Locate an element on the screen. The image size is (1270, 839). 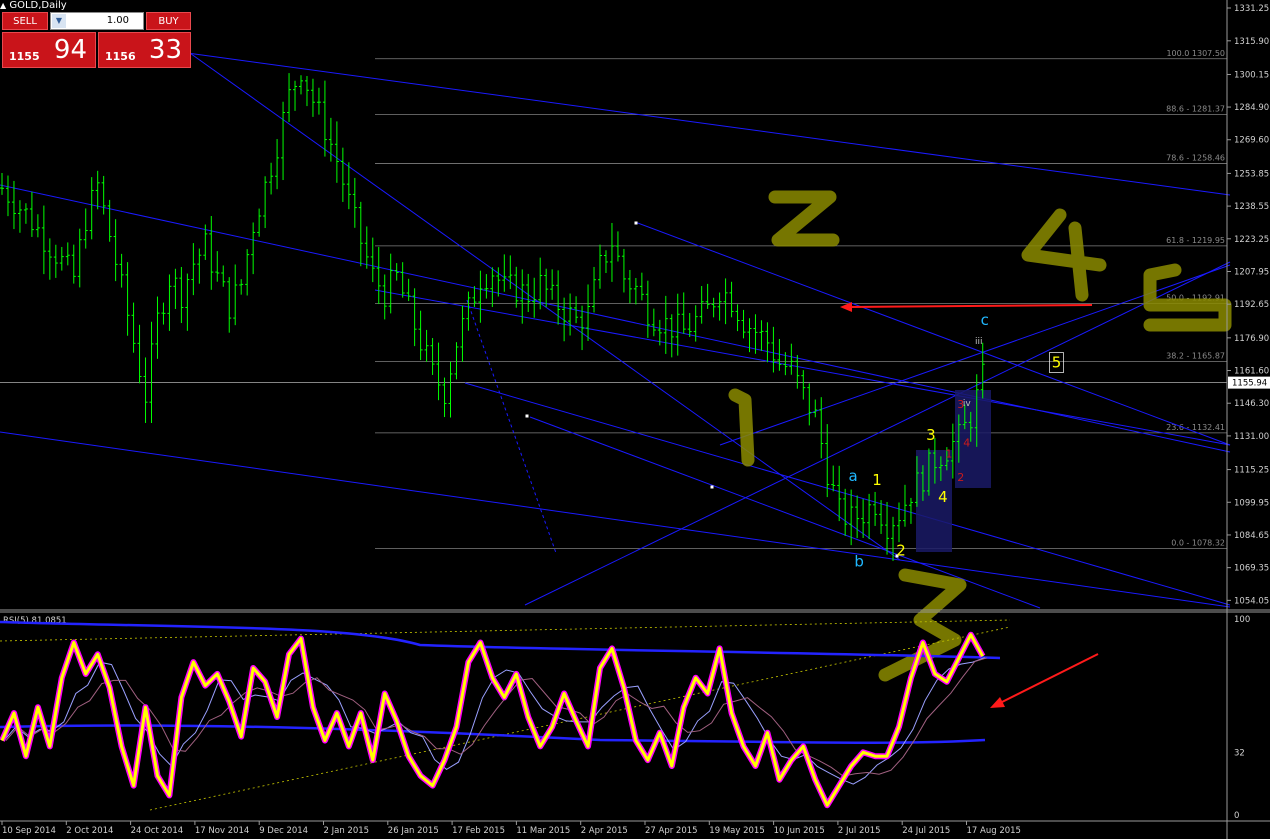
wave-label: a is located at coordinates (853, 476).